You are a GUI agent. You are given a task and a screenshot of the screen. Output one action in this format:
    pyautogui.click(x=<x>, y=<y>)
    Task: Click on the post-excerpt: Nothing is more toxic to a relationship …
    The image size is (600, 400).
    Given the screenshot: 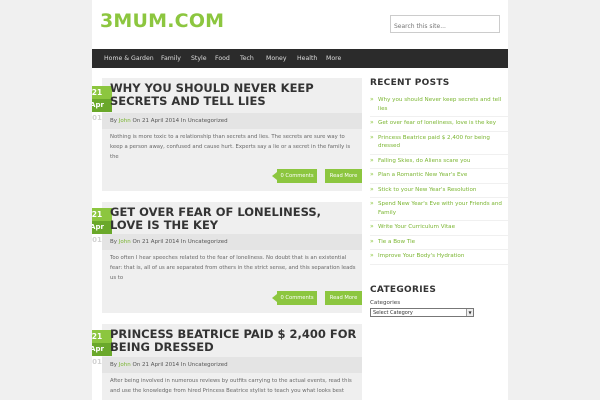 What is the action you would take?
    pyautogui.click(x=230, y=147)
    